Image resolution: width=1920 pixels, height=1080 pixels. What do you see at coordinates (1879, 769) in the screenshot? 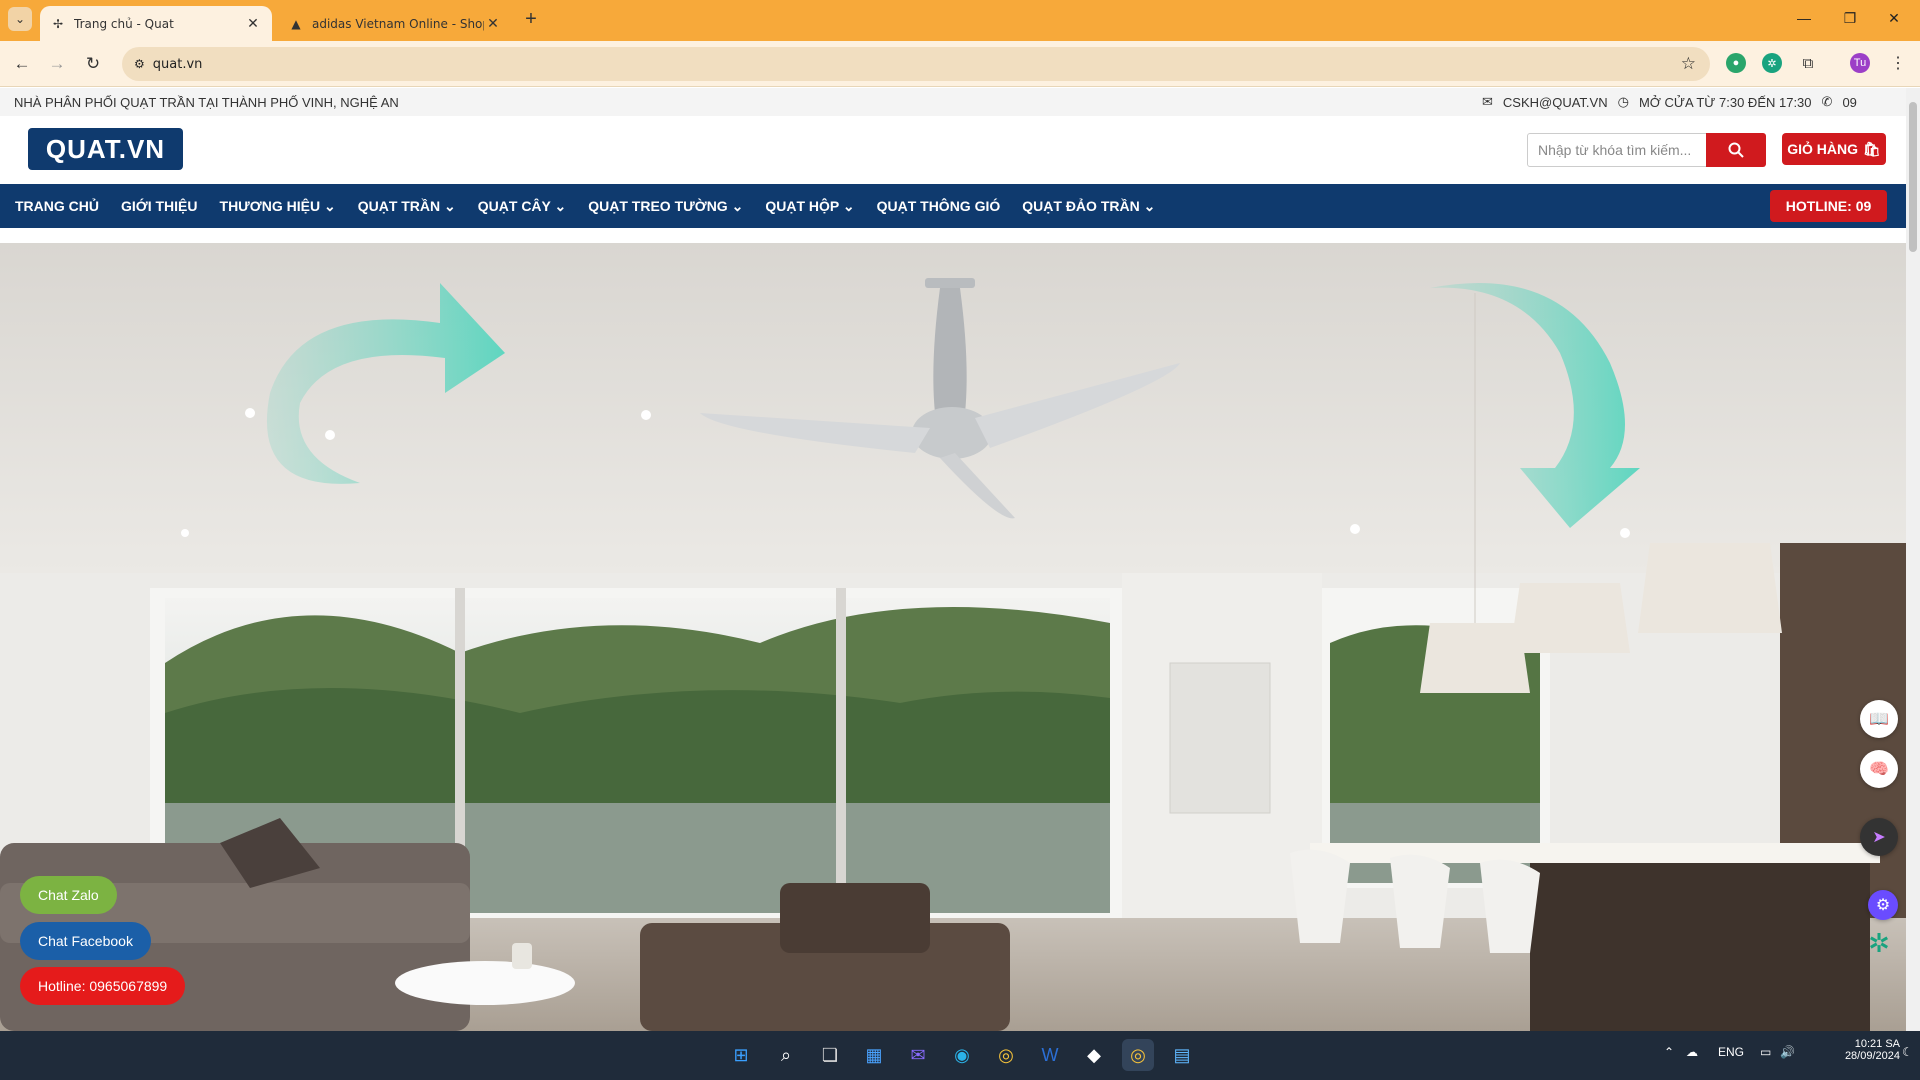
I see `brain-extension-icon: 🧠` at bounding box center [1879, 769].